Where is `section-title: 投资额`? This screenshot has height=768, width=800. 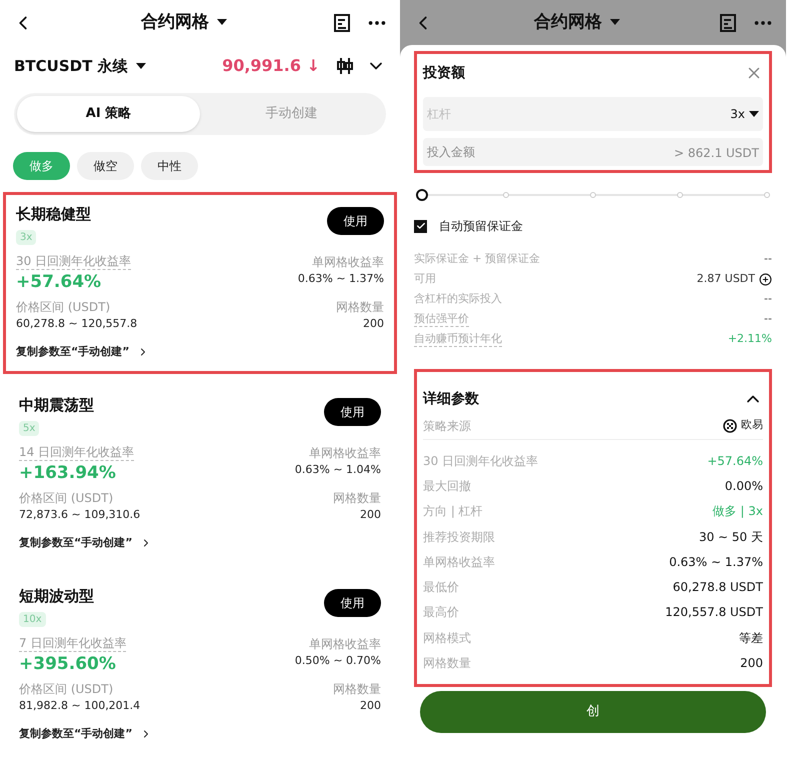
section-title: 投资额 is located at coordinates (444, 73).